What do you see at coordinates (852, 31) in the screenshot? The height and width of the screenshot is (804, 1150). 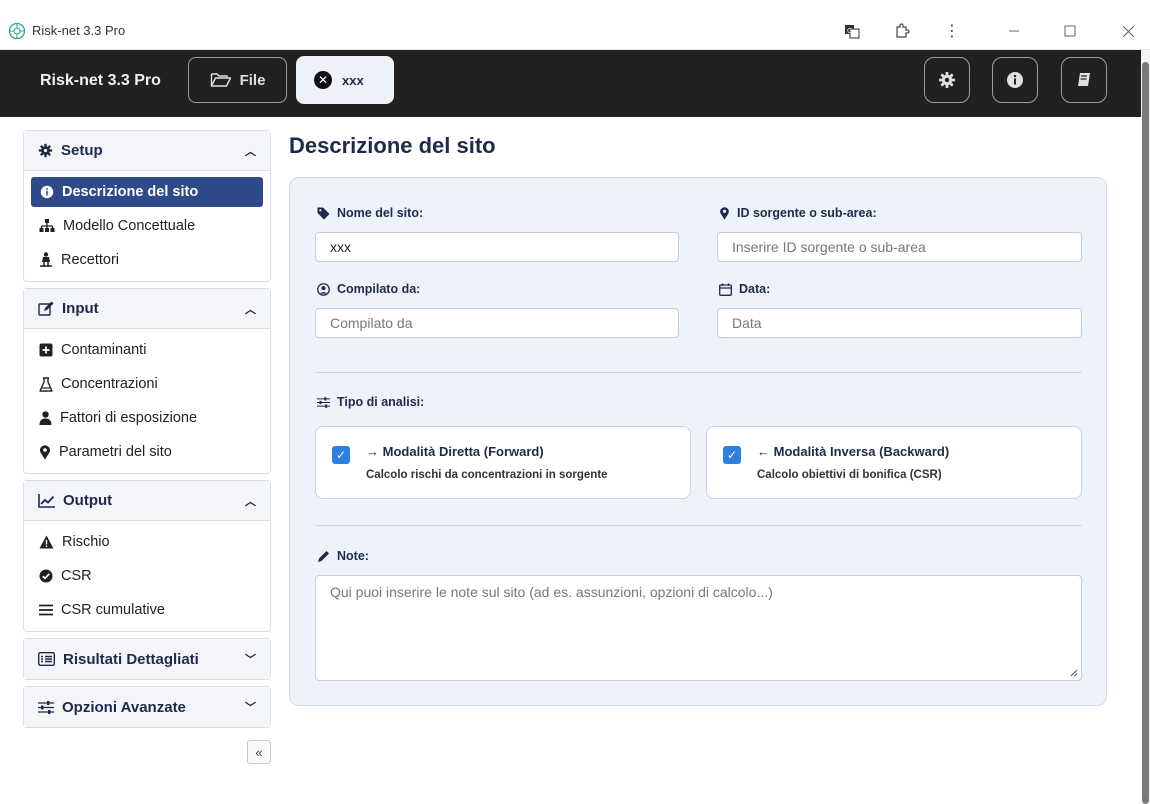 I see `translate-icon: G` at bounding box center [852, 31].